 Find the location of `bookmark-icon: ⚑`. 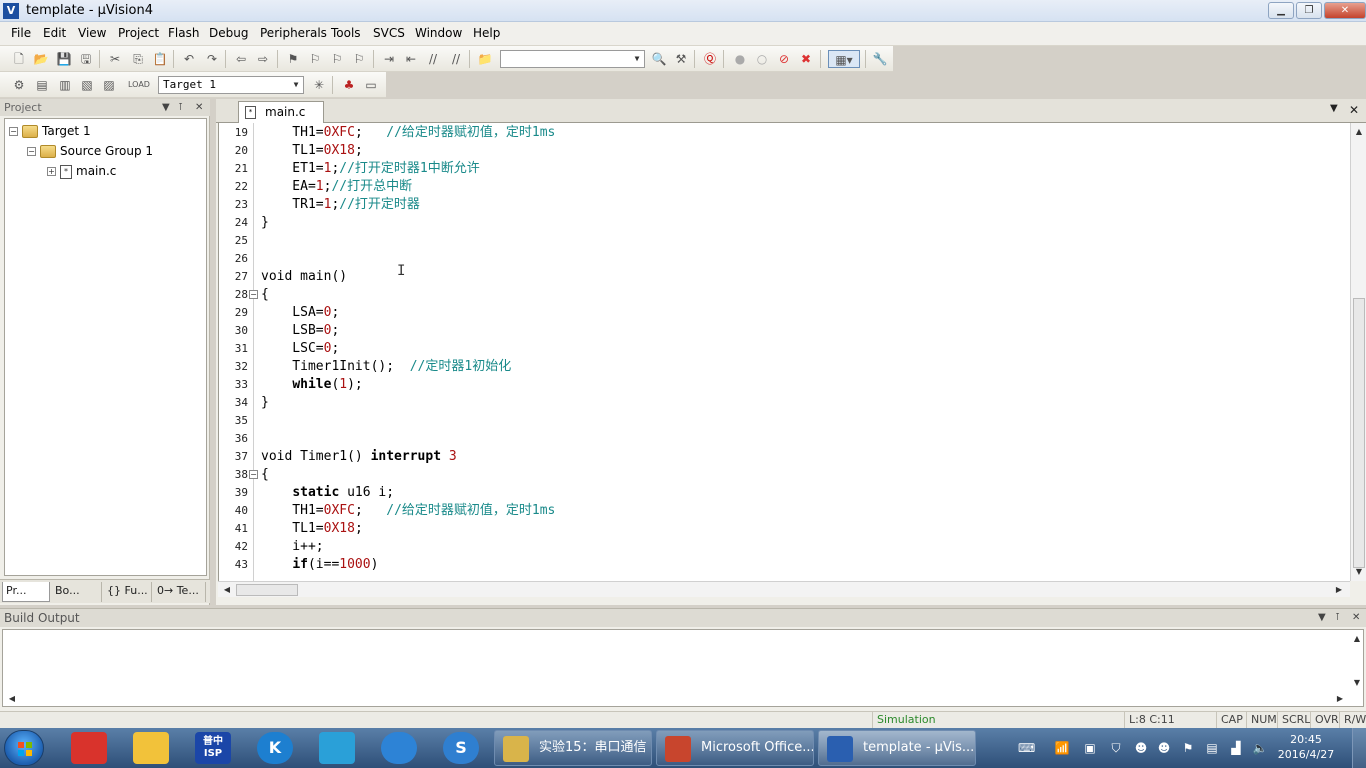

bookmark-icon: ⚑ is located at coordinates (293, 59).